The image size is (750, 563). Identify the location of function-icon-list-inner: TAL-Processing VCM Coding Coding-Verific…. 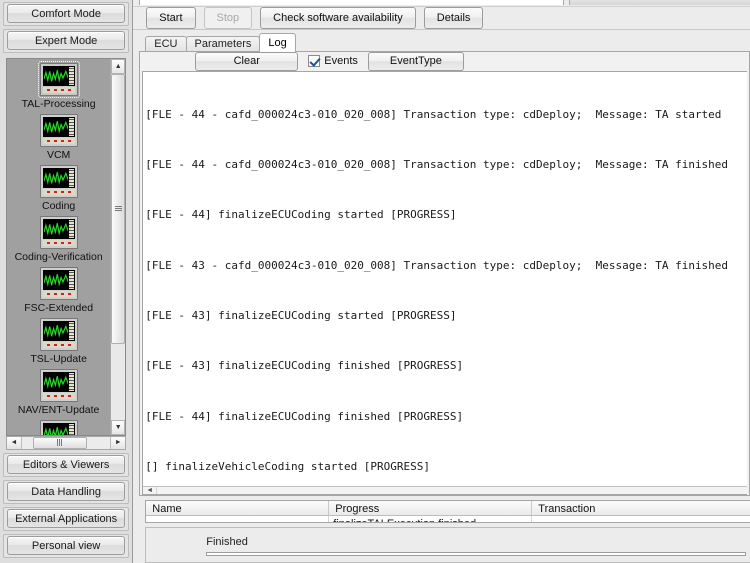
(58, 247).